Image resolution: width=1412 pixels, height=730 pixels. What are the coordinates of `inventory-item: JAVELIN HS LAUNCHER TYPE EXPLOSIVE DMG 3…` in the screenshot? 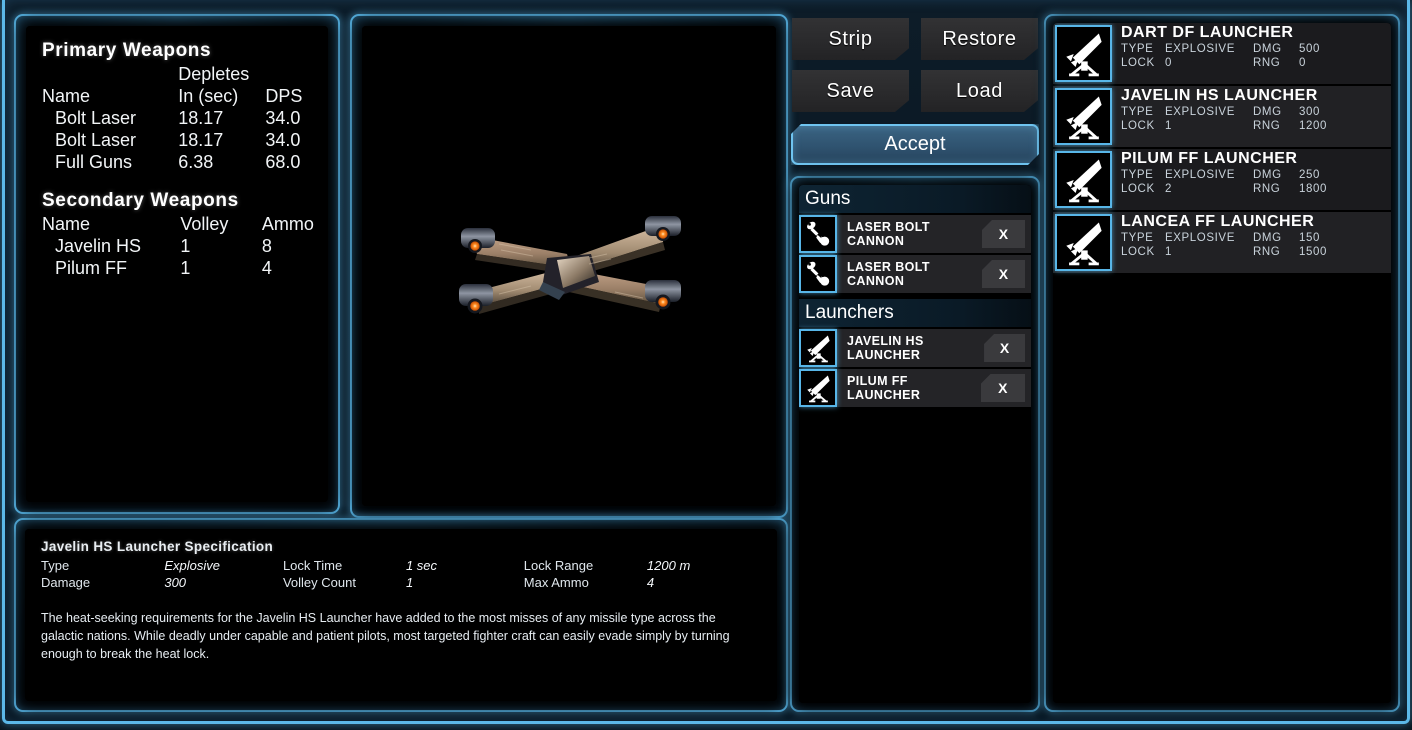 It's located at (1222, 116).